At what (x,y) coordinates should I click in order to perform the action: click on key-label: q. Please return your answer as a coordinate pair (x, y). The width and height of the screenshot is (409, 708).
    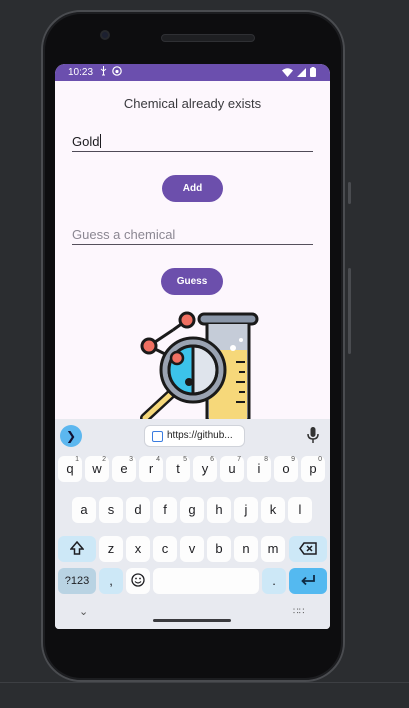
    Looking at the image, I should click on (70, 468).